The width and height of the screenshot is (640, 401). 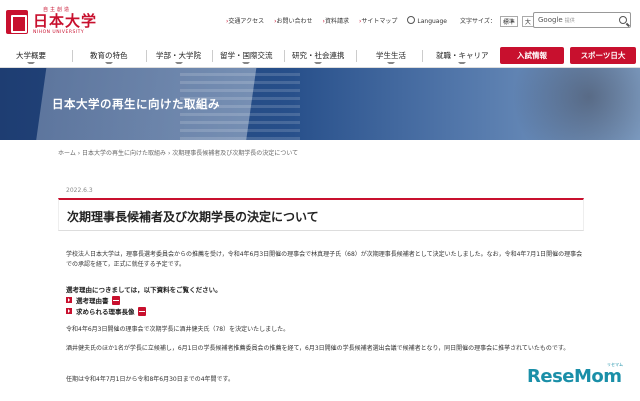 What do you see at coordinates (79, 190) in the screenshot?
I see `article-date: 2022.6.3` at bounding box center [79, 190].